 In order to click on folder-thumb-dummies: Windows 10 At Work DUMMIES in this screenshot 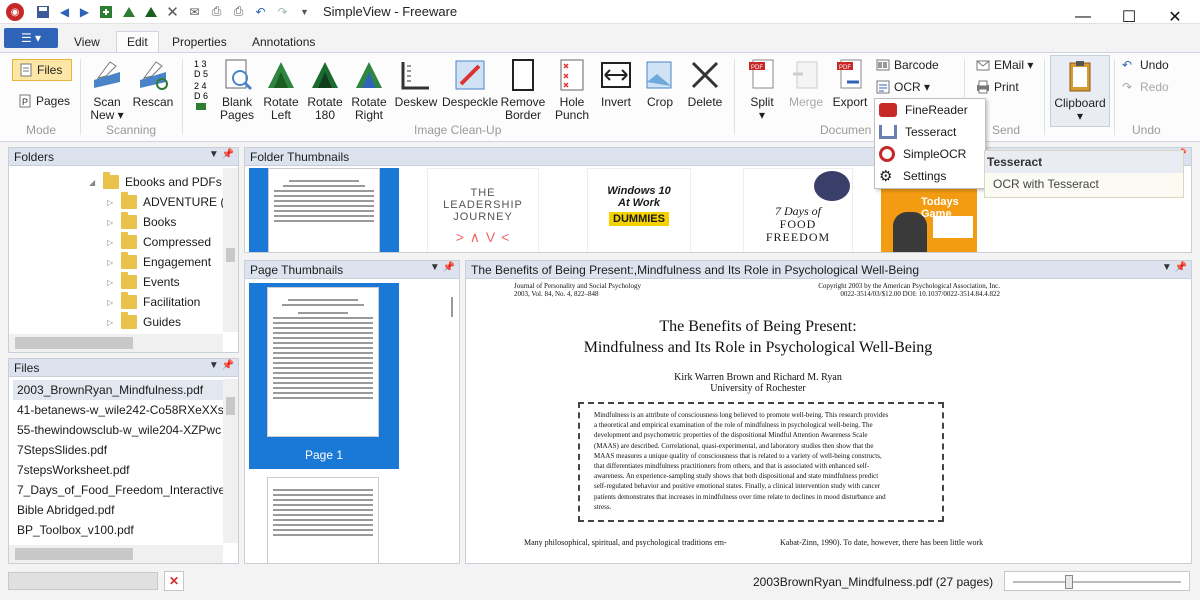, I will do `click(639, 210)`.